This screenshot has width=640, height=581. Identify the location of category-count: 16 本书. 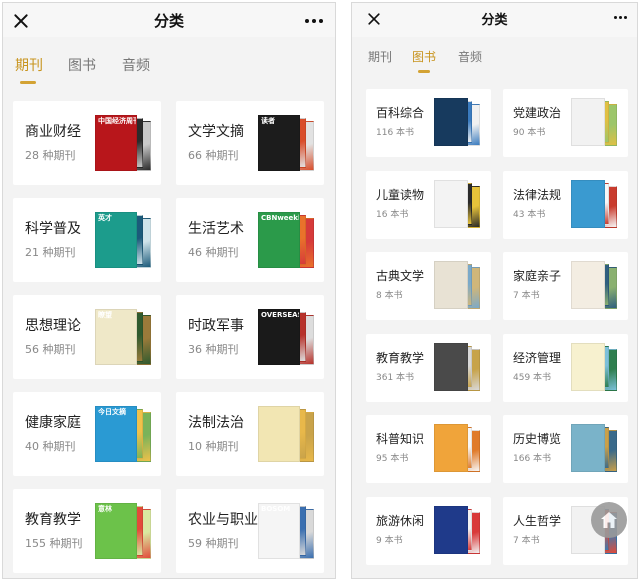
(392, 214).